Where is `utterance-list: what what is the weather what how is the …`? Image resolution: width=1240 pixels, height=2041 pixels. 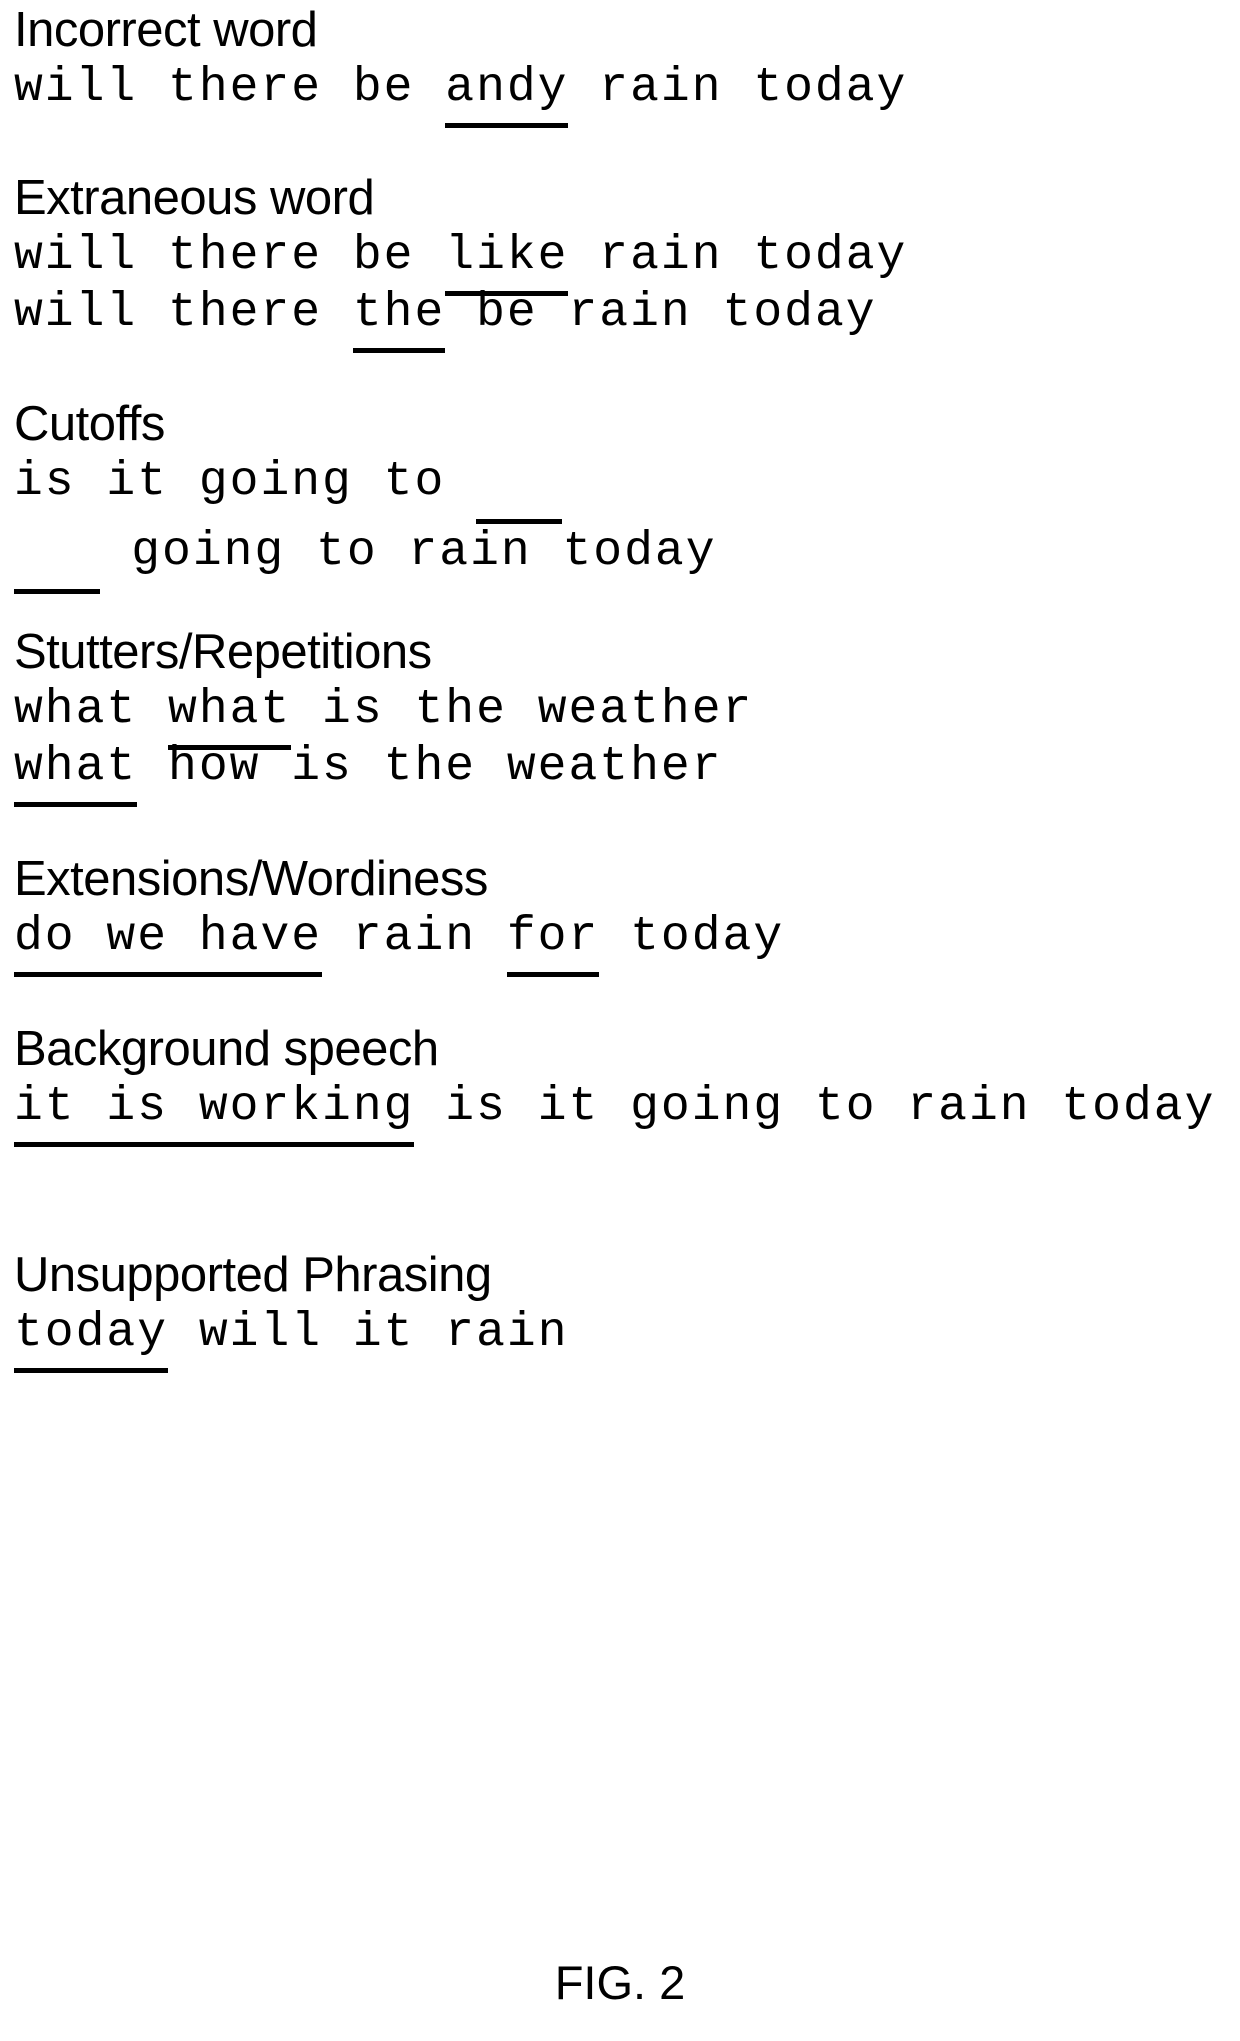
utterance-list: what what is the weather what how is the … is located at coordinates (621, 744).